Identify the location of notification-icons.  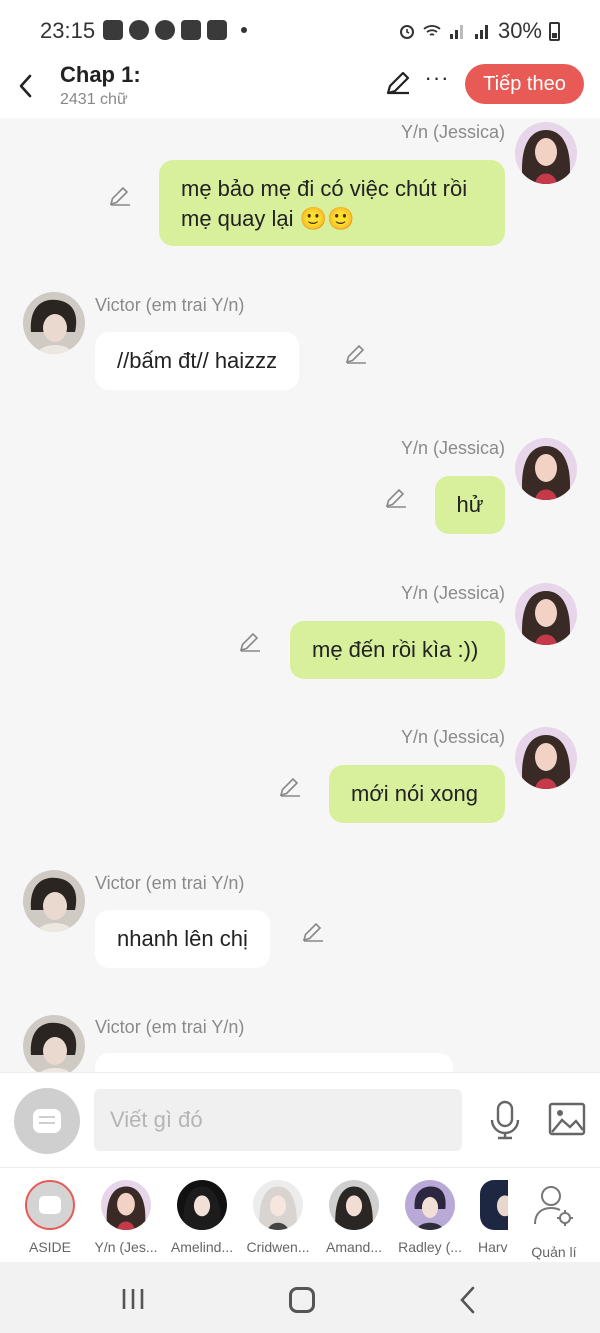
(175, 30).